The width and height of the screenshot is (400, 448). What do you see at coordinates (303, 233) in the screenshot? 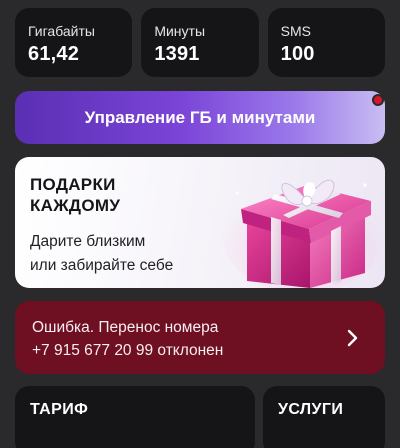
I see `gift-box-illustration` at bounding box center [303, 233].